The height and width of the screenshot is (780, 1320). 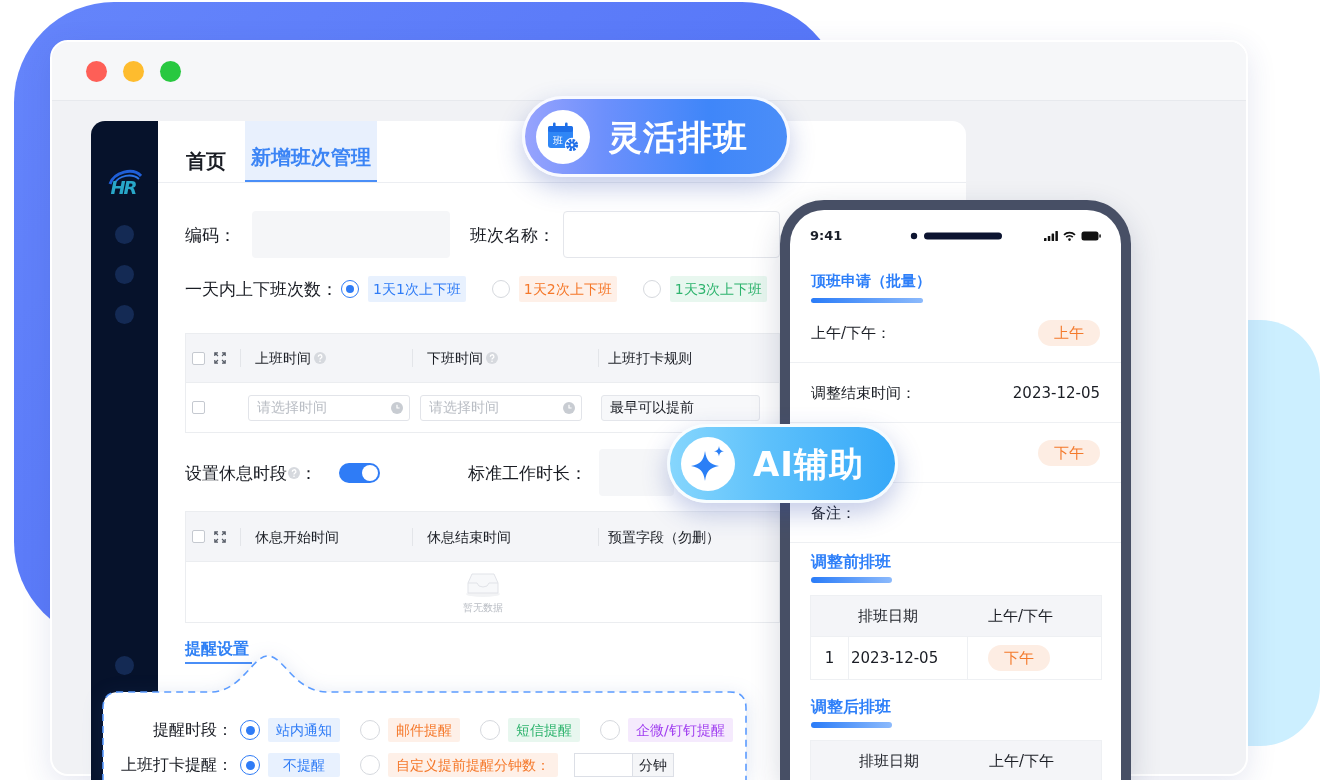 What do you see at coordinates (469, 536) in the screenshot?
I see `column-header: 休息结束时间` at bounding box center [469, 536].